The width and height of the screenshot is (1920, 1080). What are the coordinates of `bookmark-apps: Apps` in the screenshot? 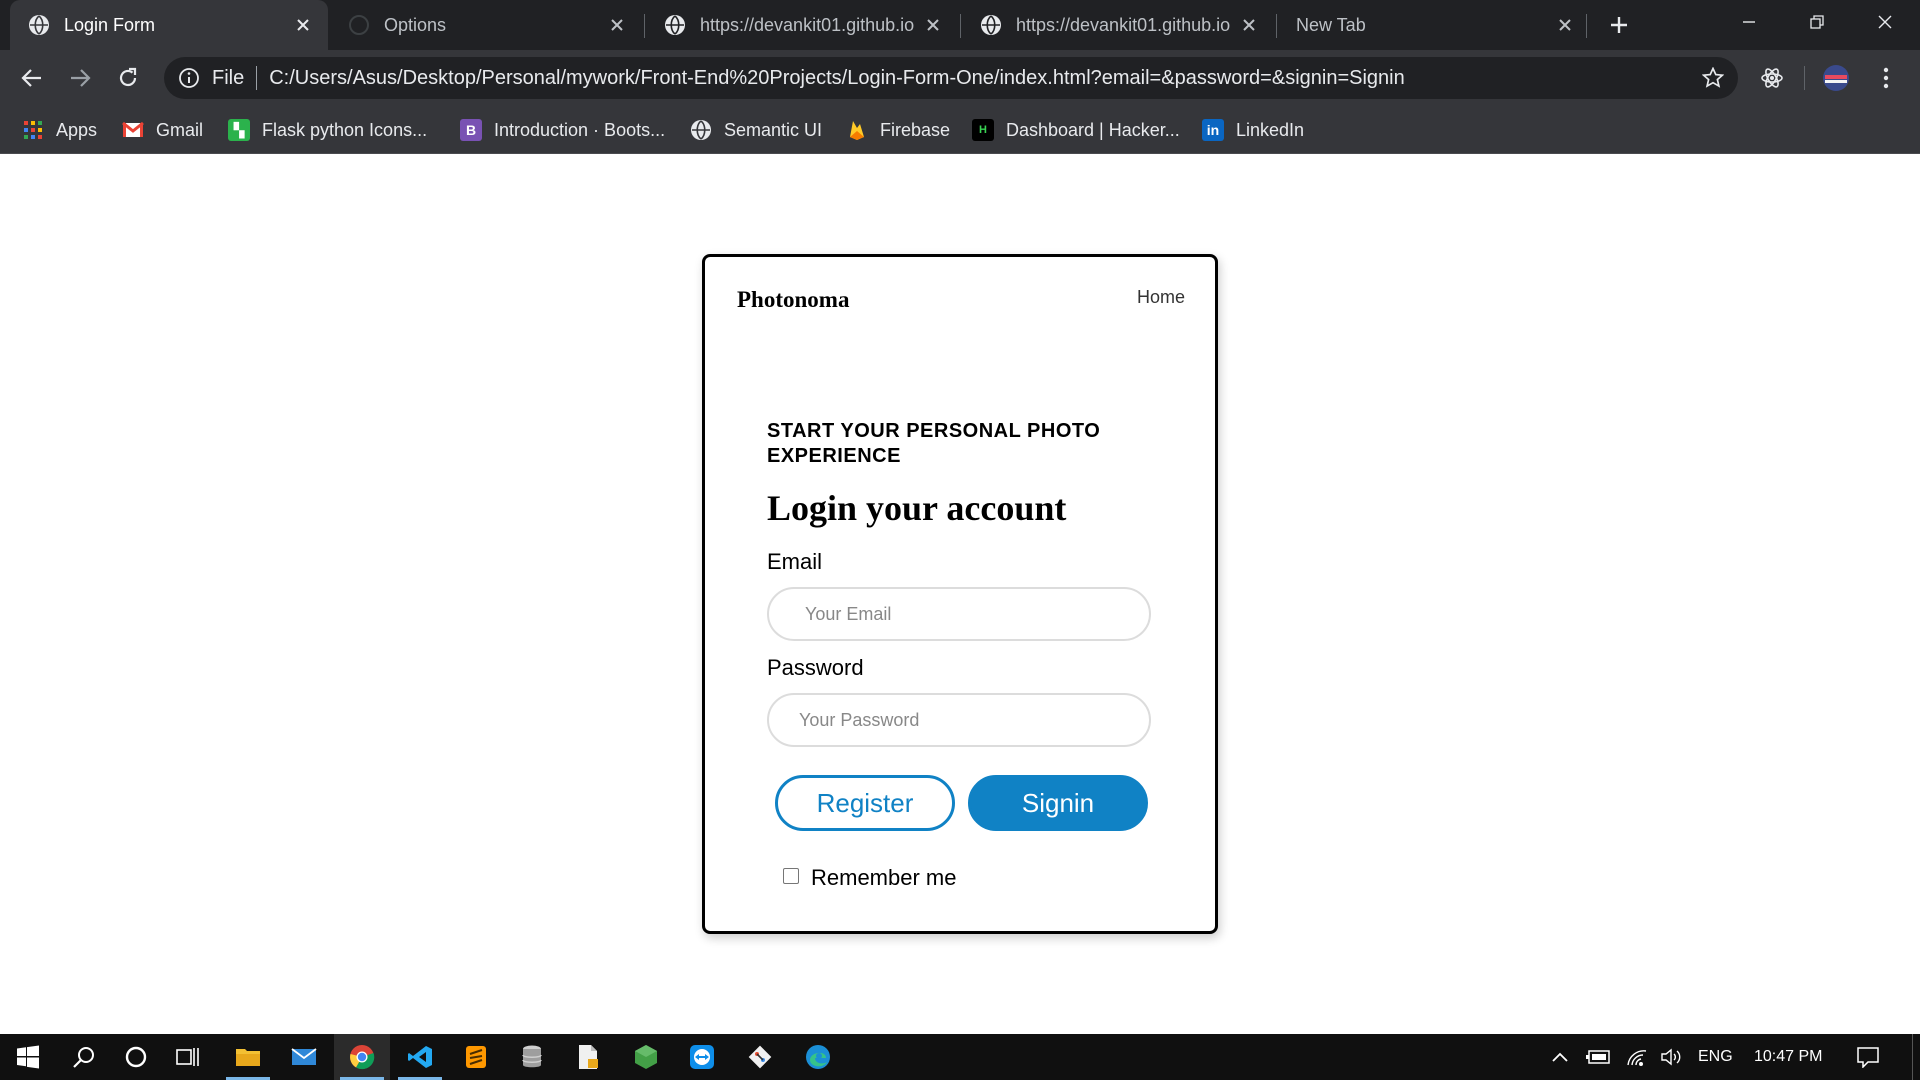 It's located at (59, 130).